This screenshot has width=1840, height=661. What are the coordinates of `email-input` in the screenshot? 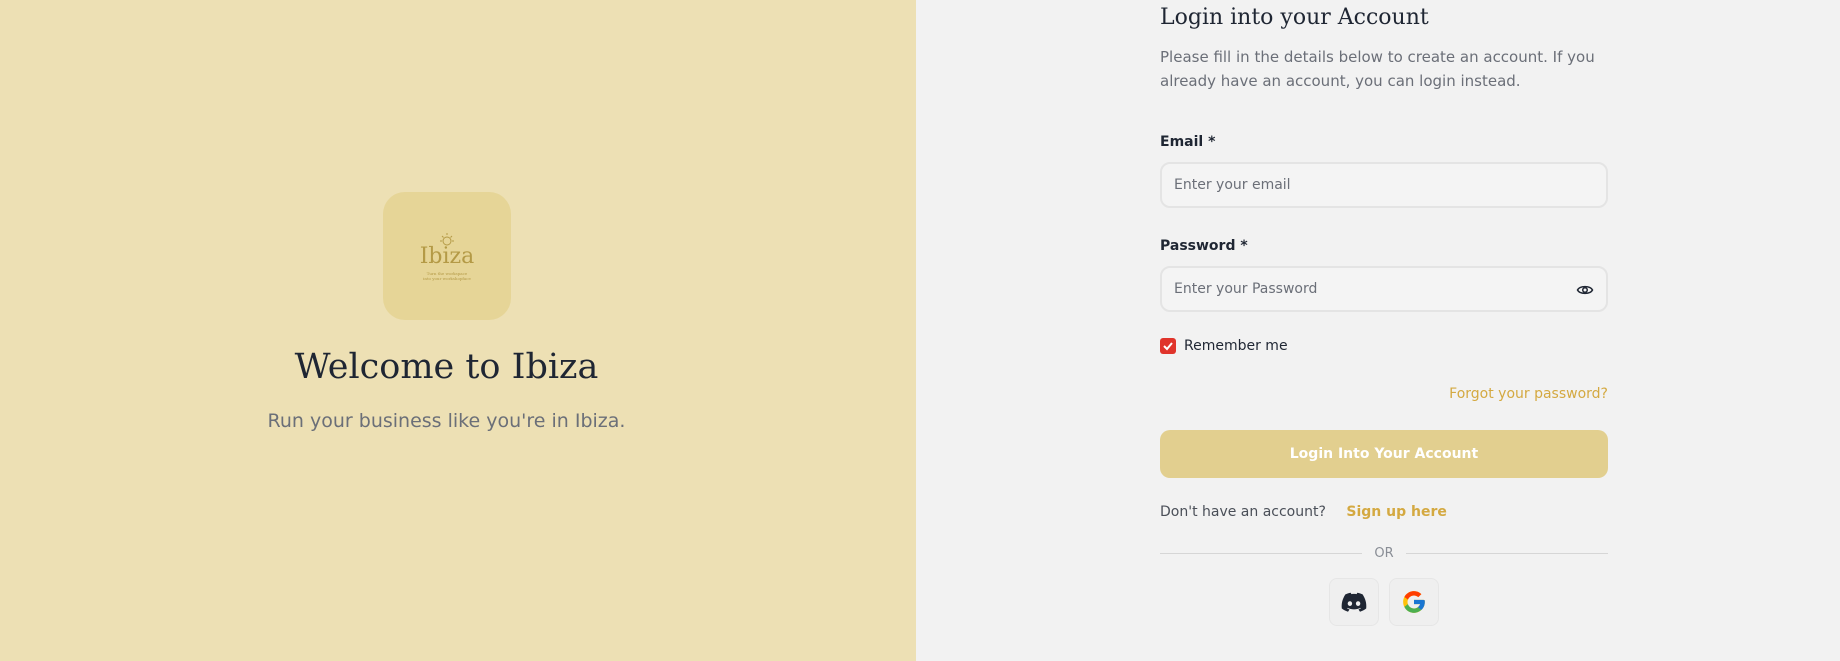 It's located at (1384, 185).